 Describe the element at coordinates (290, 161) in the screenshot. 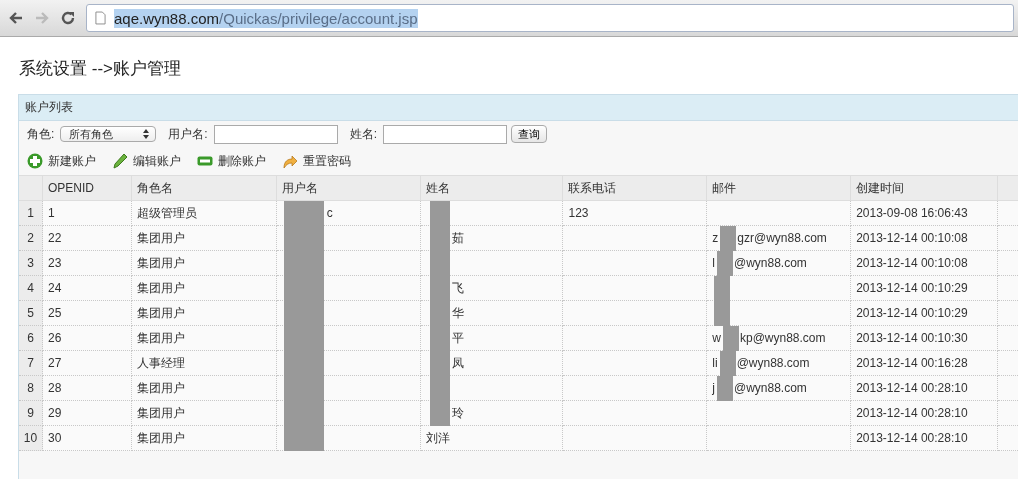

I see `curved-arrow-icon` at that location.